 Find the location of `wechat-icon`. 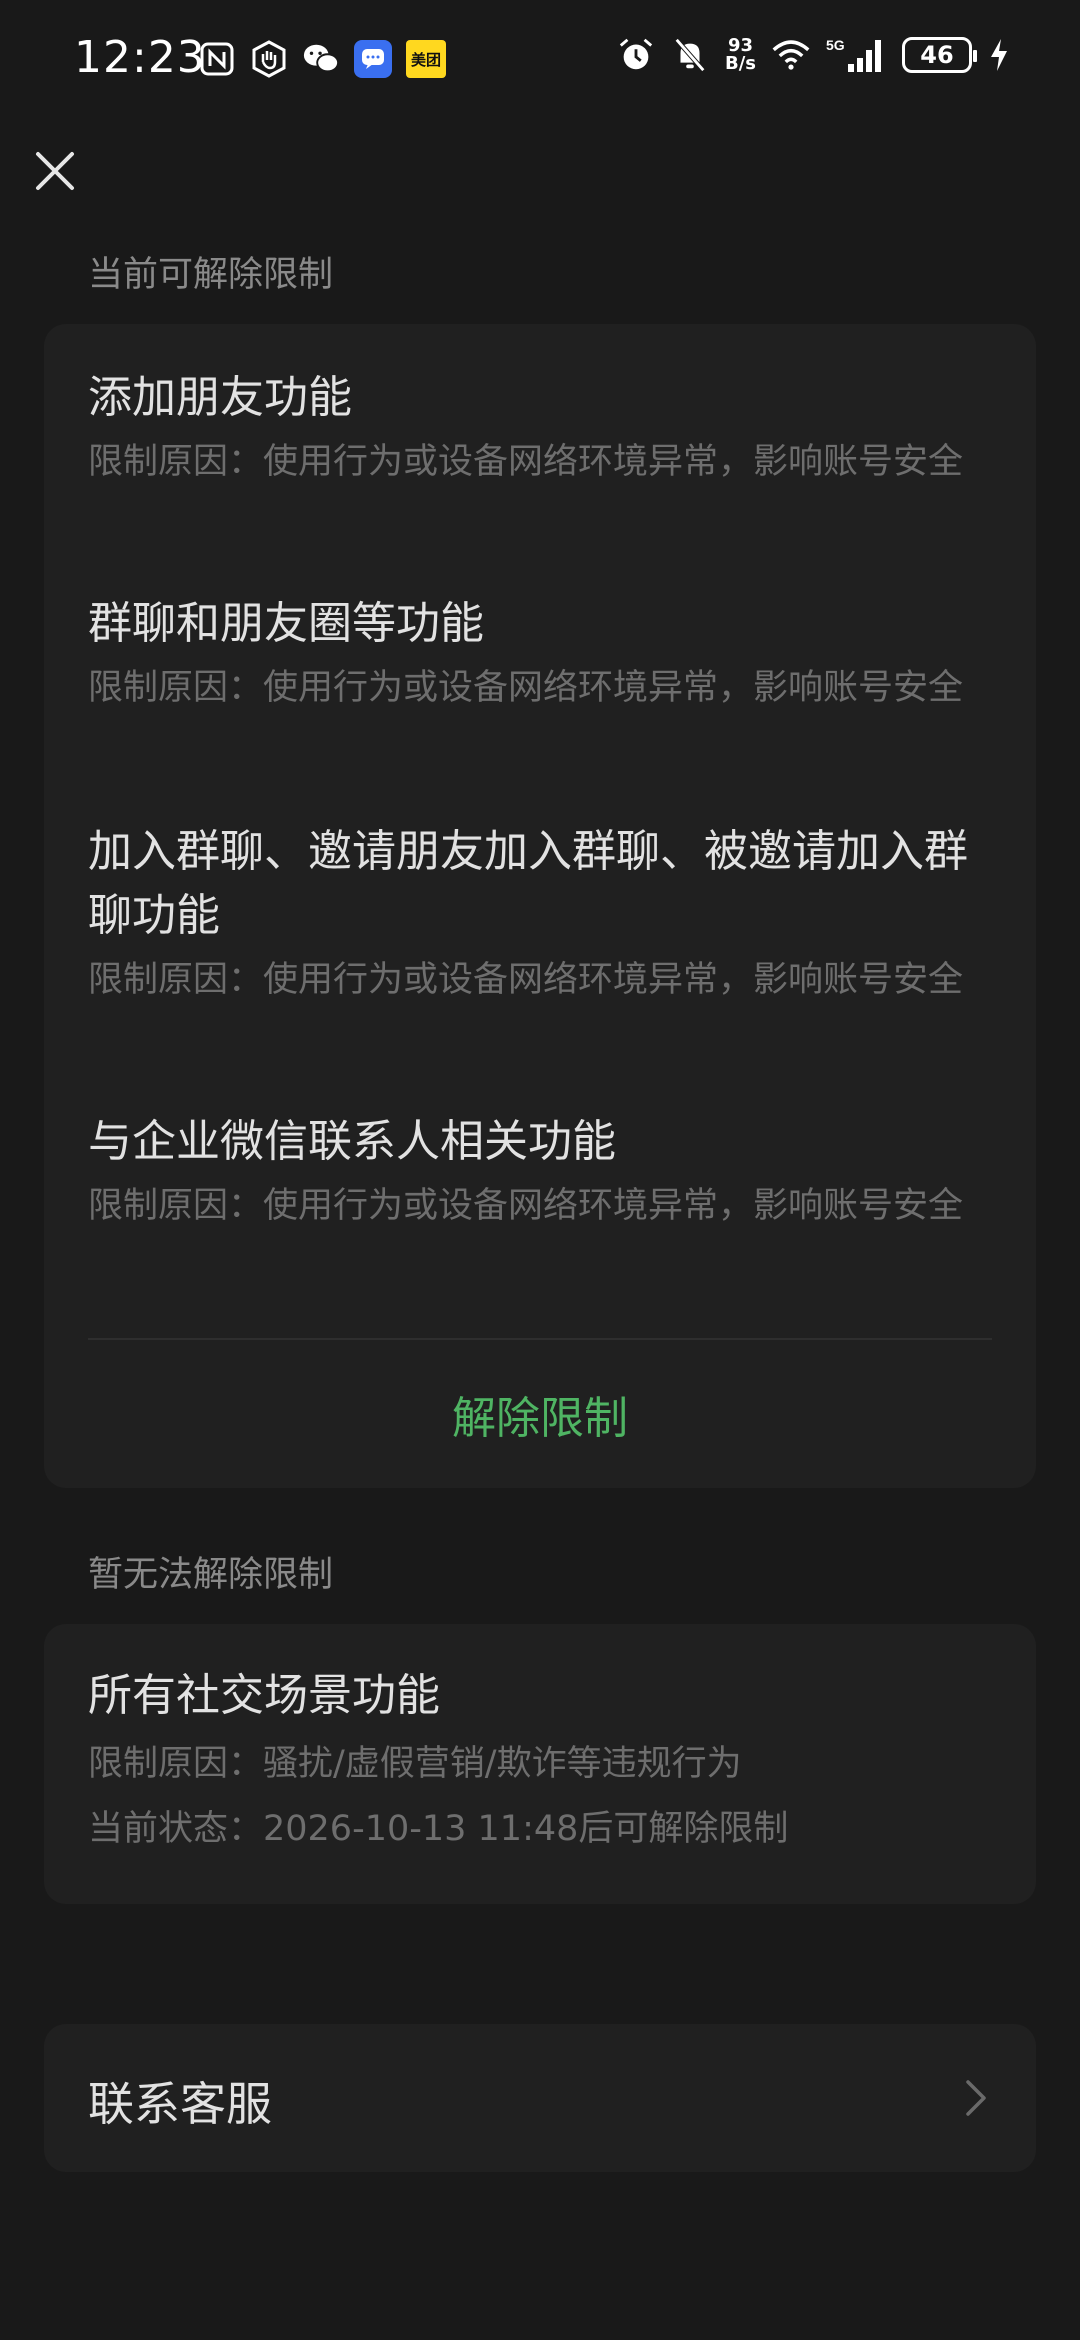

wechat-icon is located at coordinates (321, 59).